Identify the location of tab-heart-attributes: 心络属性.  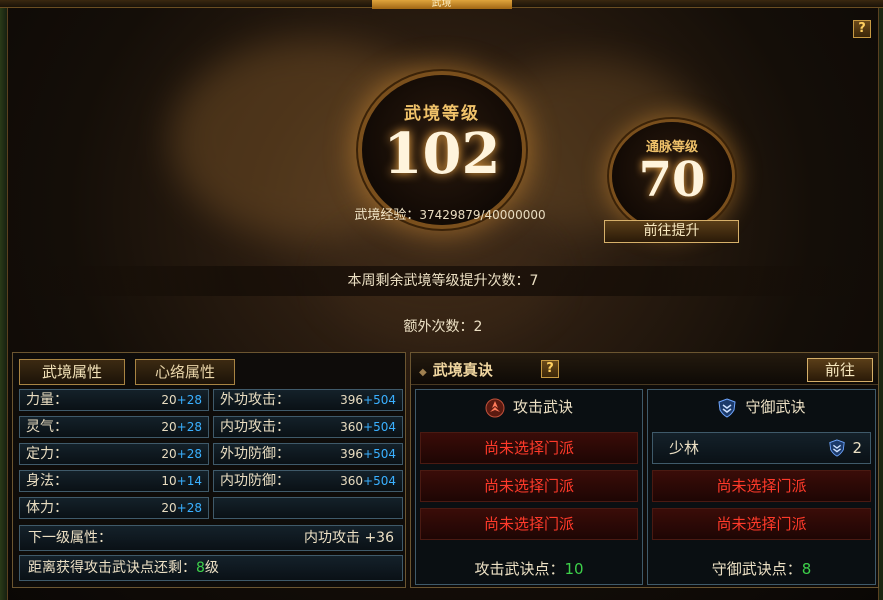
(185, 372).